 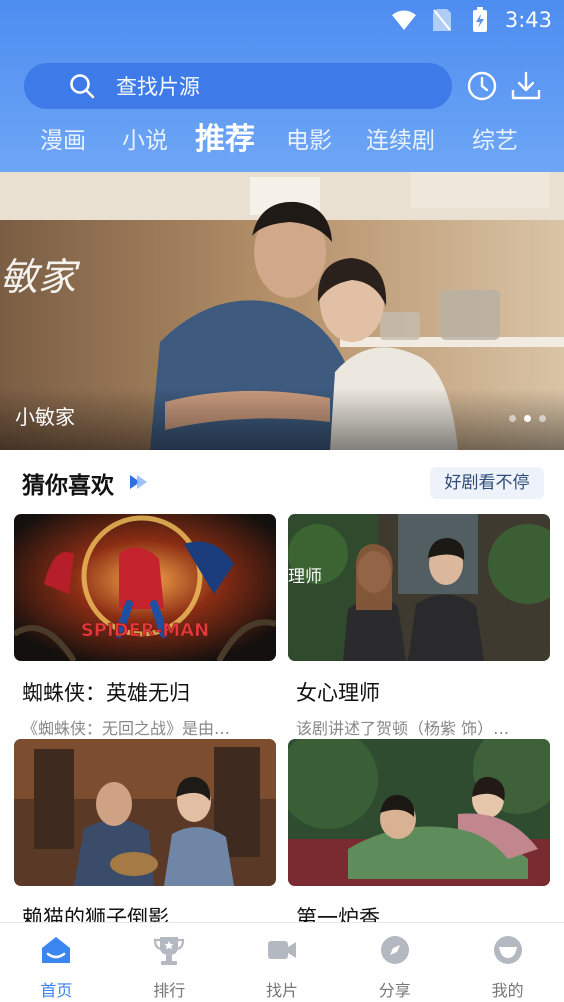 What do you see at coordinates (145, 812) in the screenshot?
I see `poster-cat-lion` at bounding box center [145, 812].